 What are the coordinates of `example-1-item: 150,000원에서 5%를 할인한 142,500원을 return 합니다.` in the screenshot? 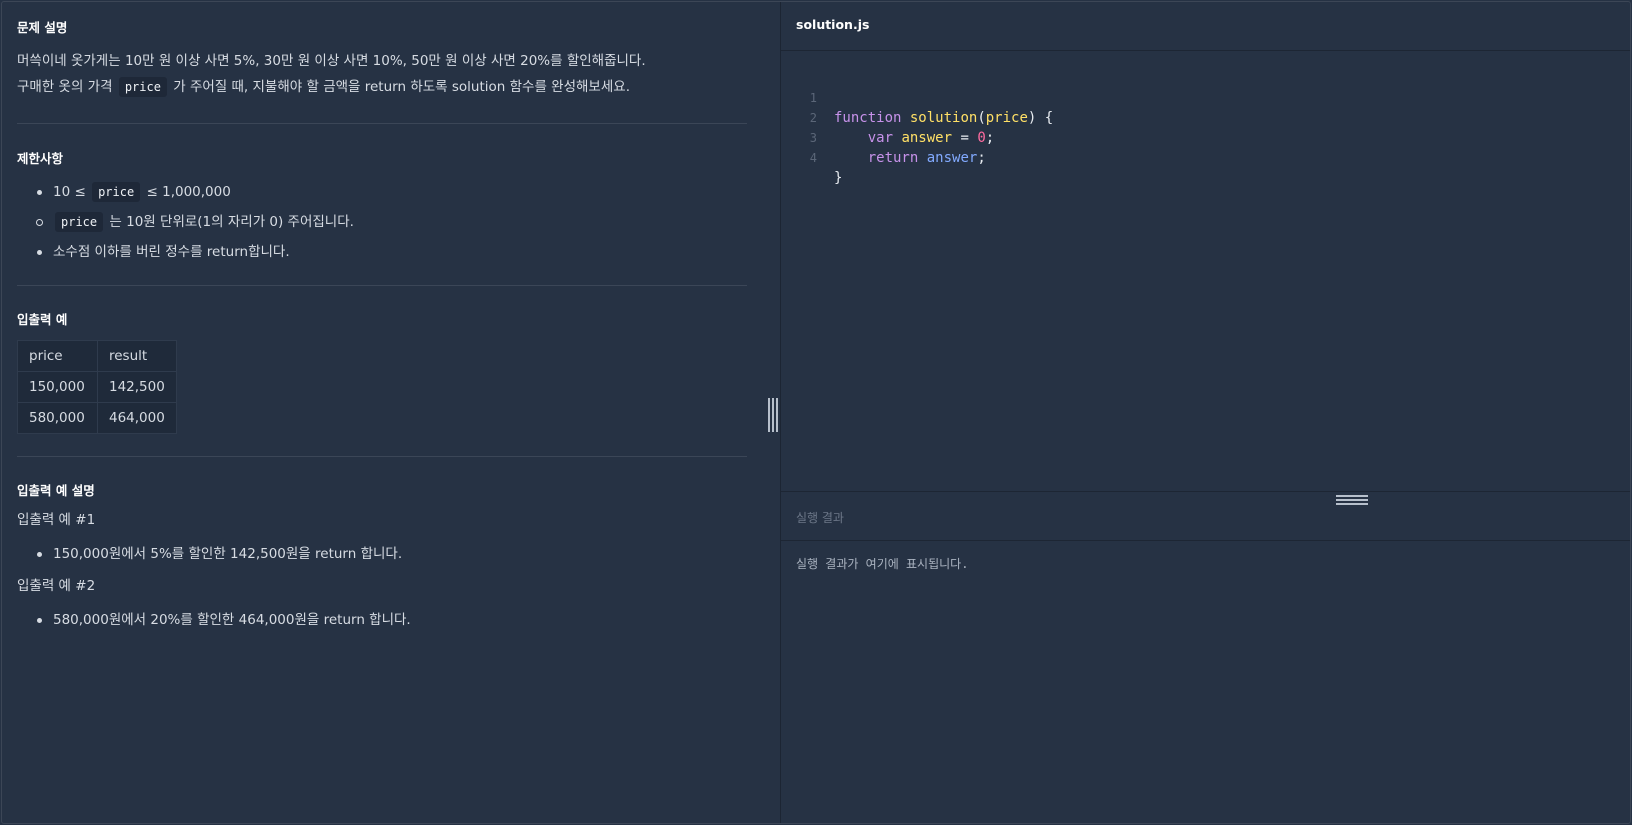 It's located at (382, 554).